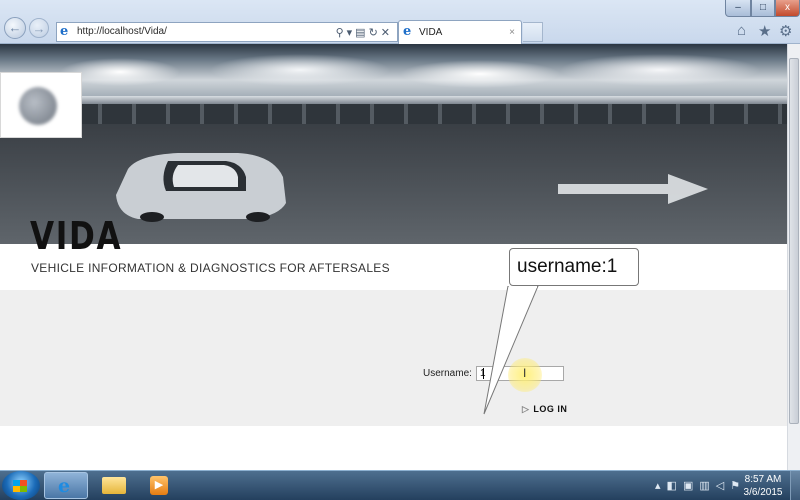 The width and height of the screenshot is (800, 500). What do you see at coordinates (763, 492) in the screenshot?
I see `clock-date: 3/6/2015` at bounding box center [763, 492].